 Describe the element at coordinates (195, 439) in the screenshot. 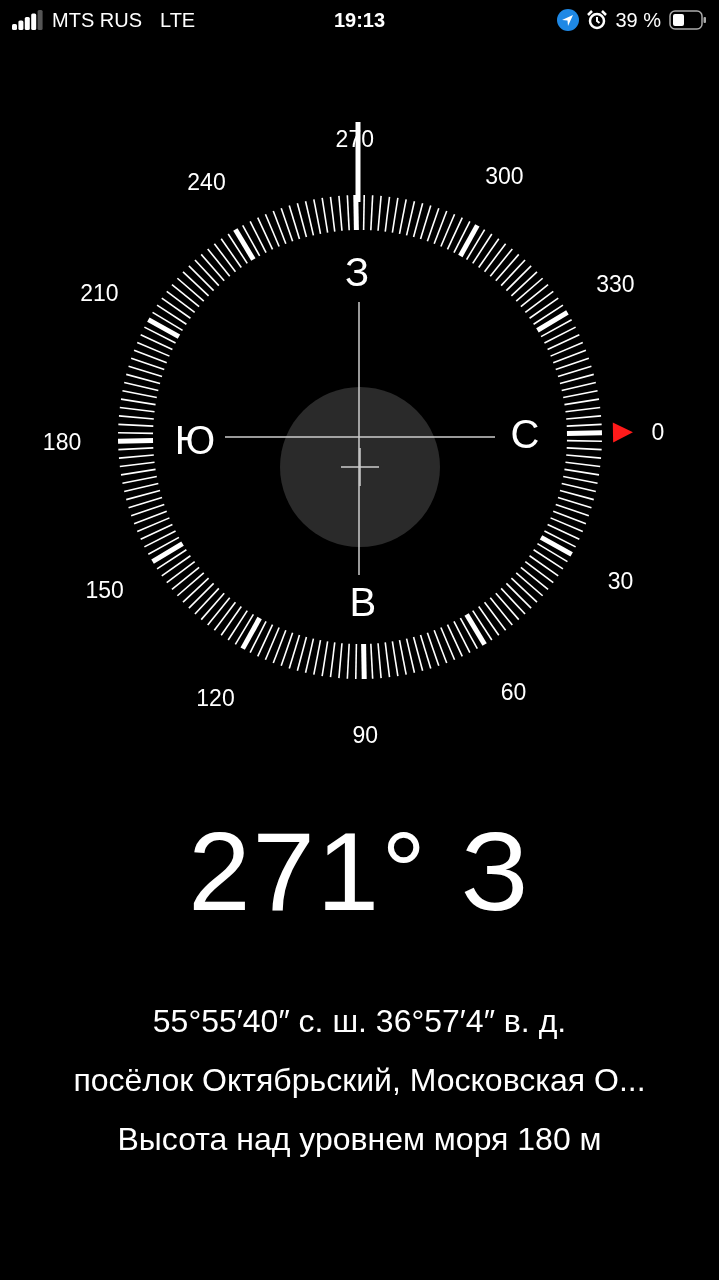

I see `direction-letter: Ю` at that location.